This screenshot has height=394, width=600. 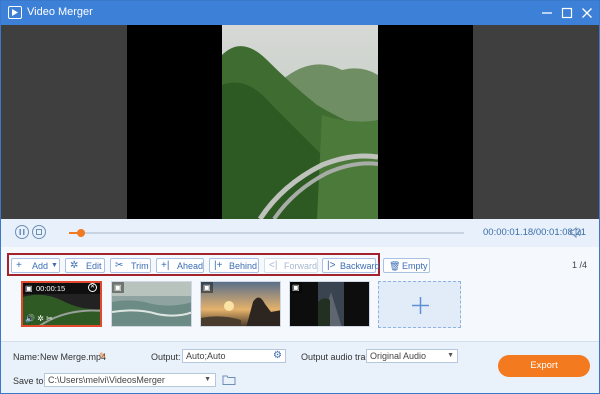 I want to click on clip-volume-icon: 🔊, so click(x=30, y=318).